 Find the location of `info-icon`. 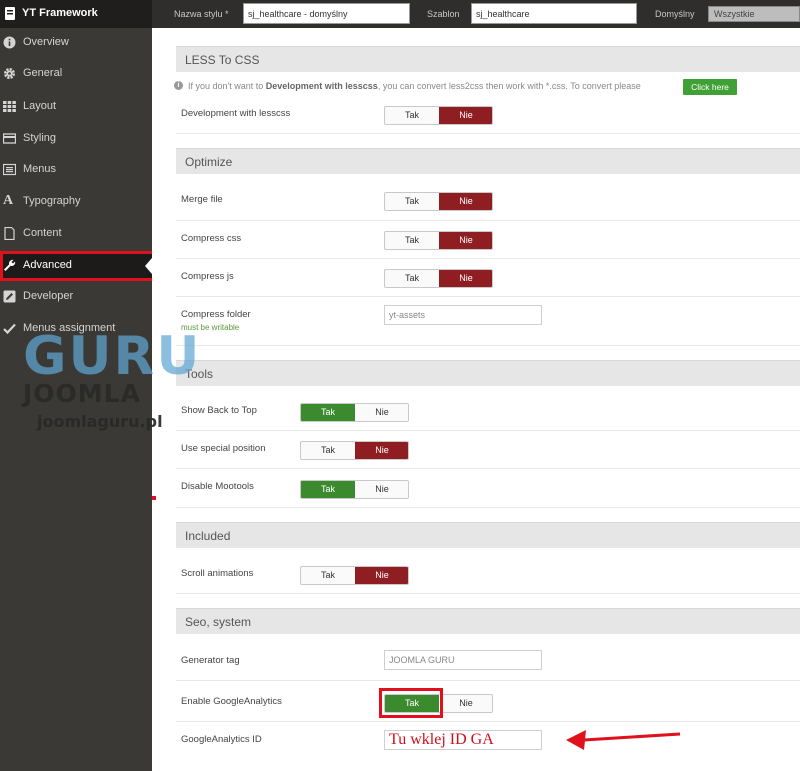

info-icon is located at coordinates (9, 42).